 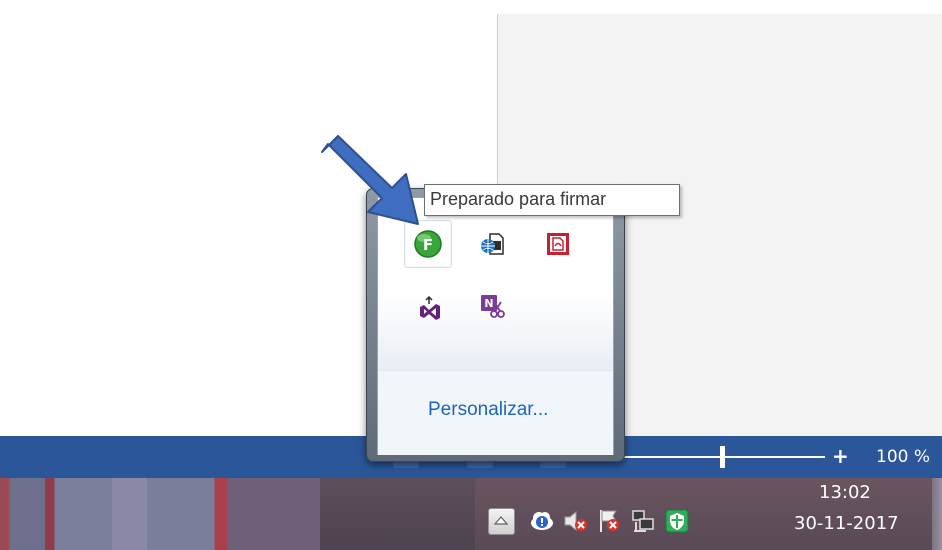 What do you see at coordinates (557, 243) in the screenshot?
I see `pdf-document-icon` at bounding box center [557, 243].